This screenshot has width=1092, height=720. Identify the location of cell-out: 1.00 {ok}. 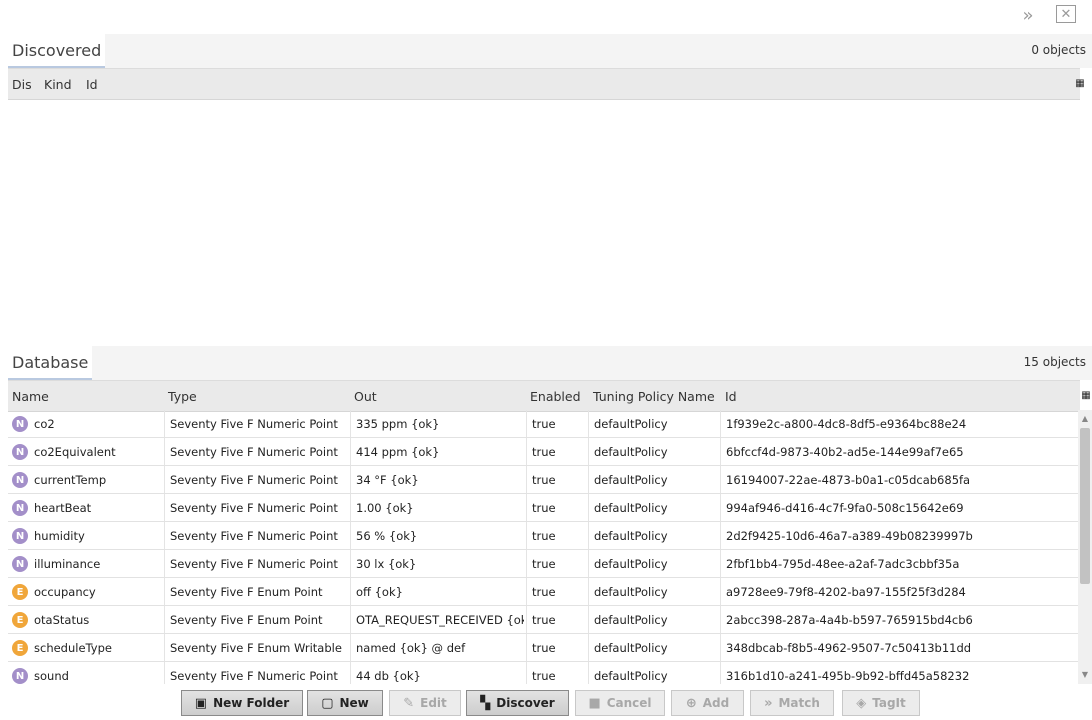
(440, 508).